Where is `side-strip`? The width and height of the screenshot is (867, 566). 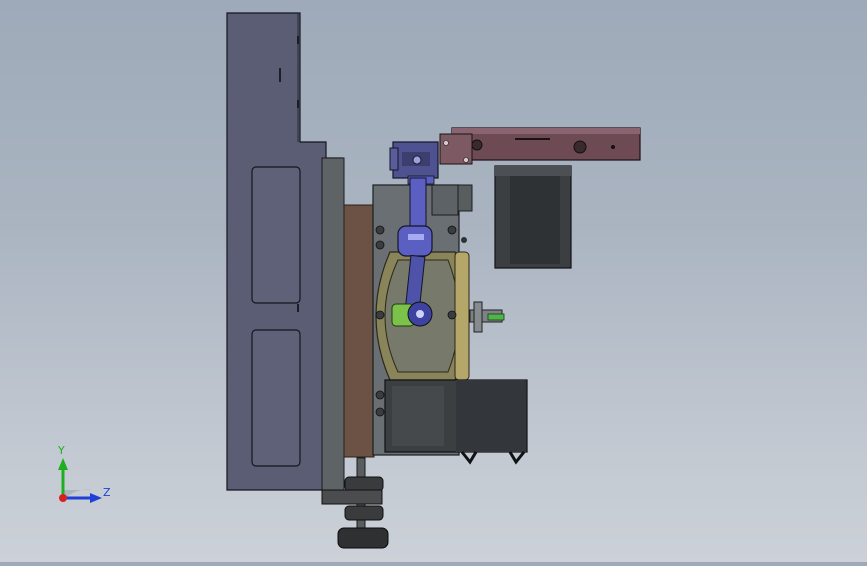
side-strip is located at coordinates (333, 324).